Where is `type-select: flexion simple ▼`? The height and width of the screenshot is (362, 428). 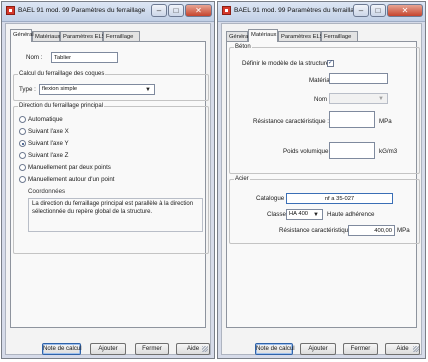 type-select: flexion simple ▼ is located at coordinates (97, 89).